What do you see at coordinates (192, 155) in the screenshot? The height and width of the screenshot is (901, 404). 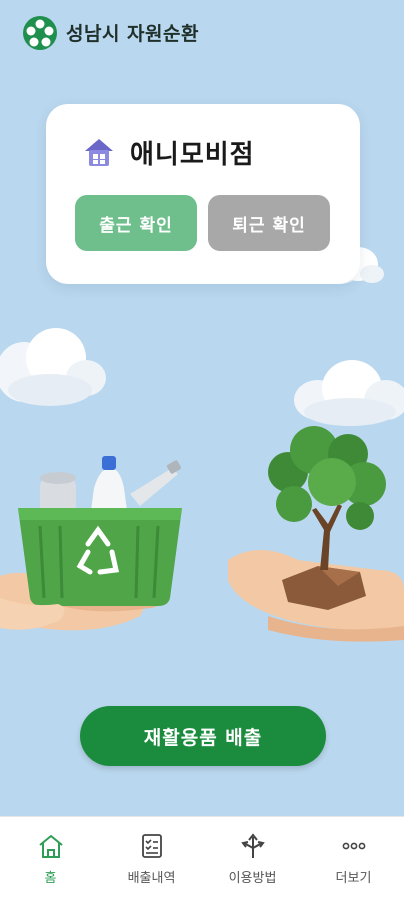 I see `store-name: 애니모비점` at bounding box center [192, 155].